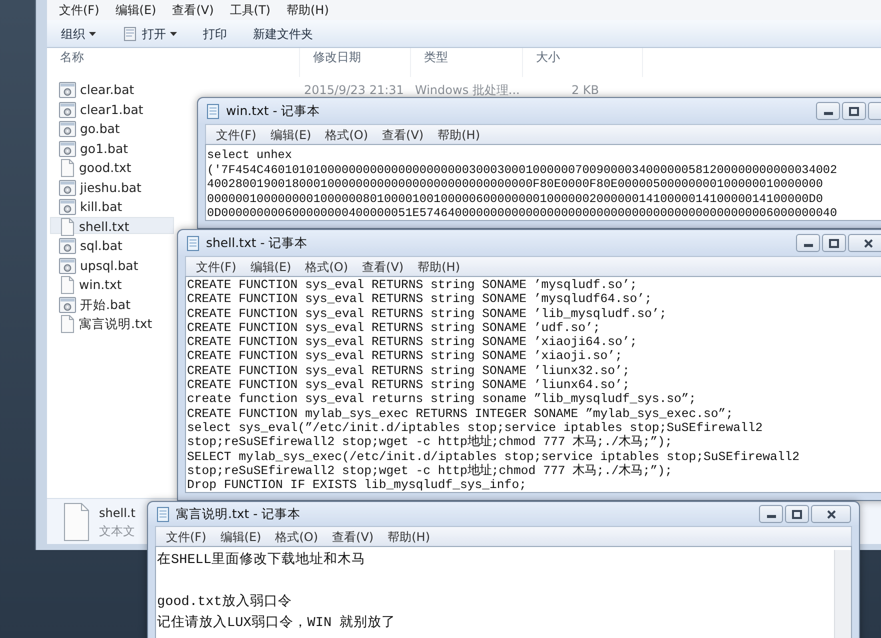 The image size is (881, 638). I want to click on text-line: good.txt放入弱口令, so click(225, 602).